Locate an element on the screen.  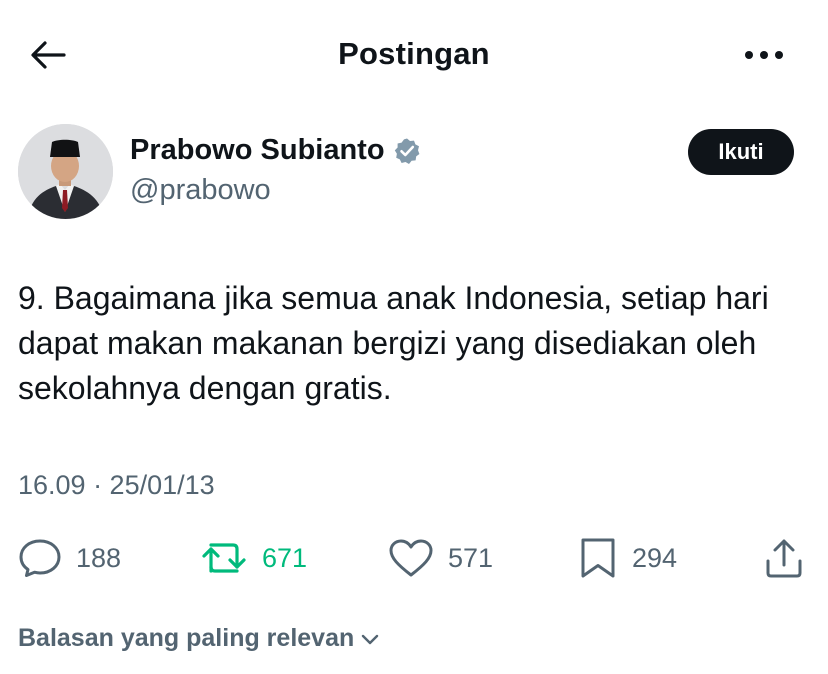
retweet-icon is located at coordinates (224, 558).